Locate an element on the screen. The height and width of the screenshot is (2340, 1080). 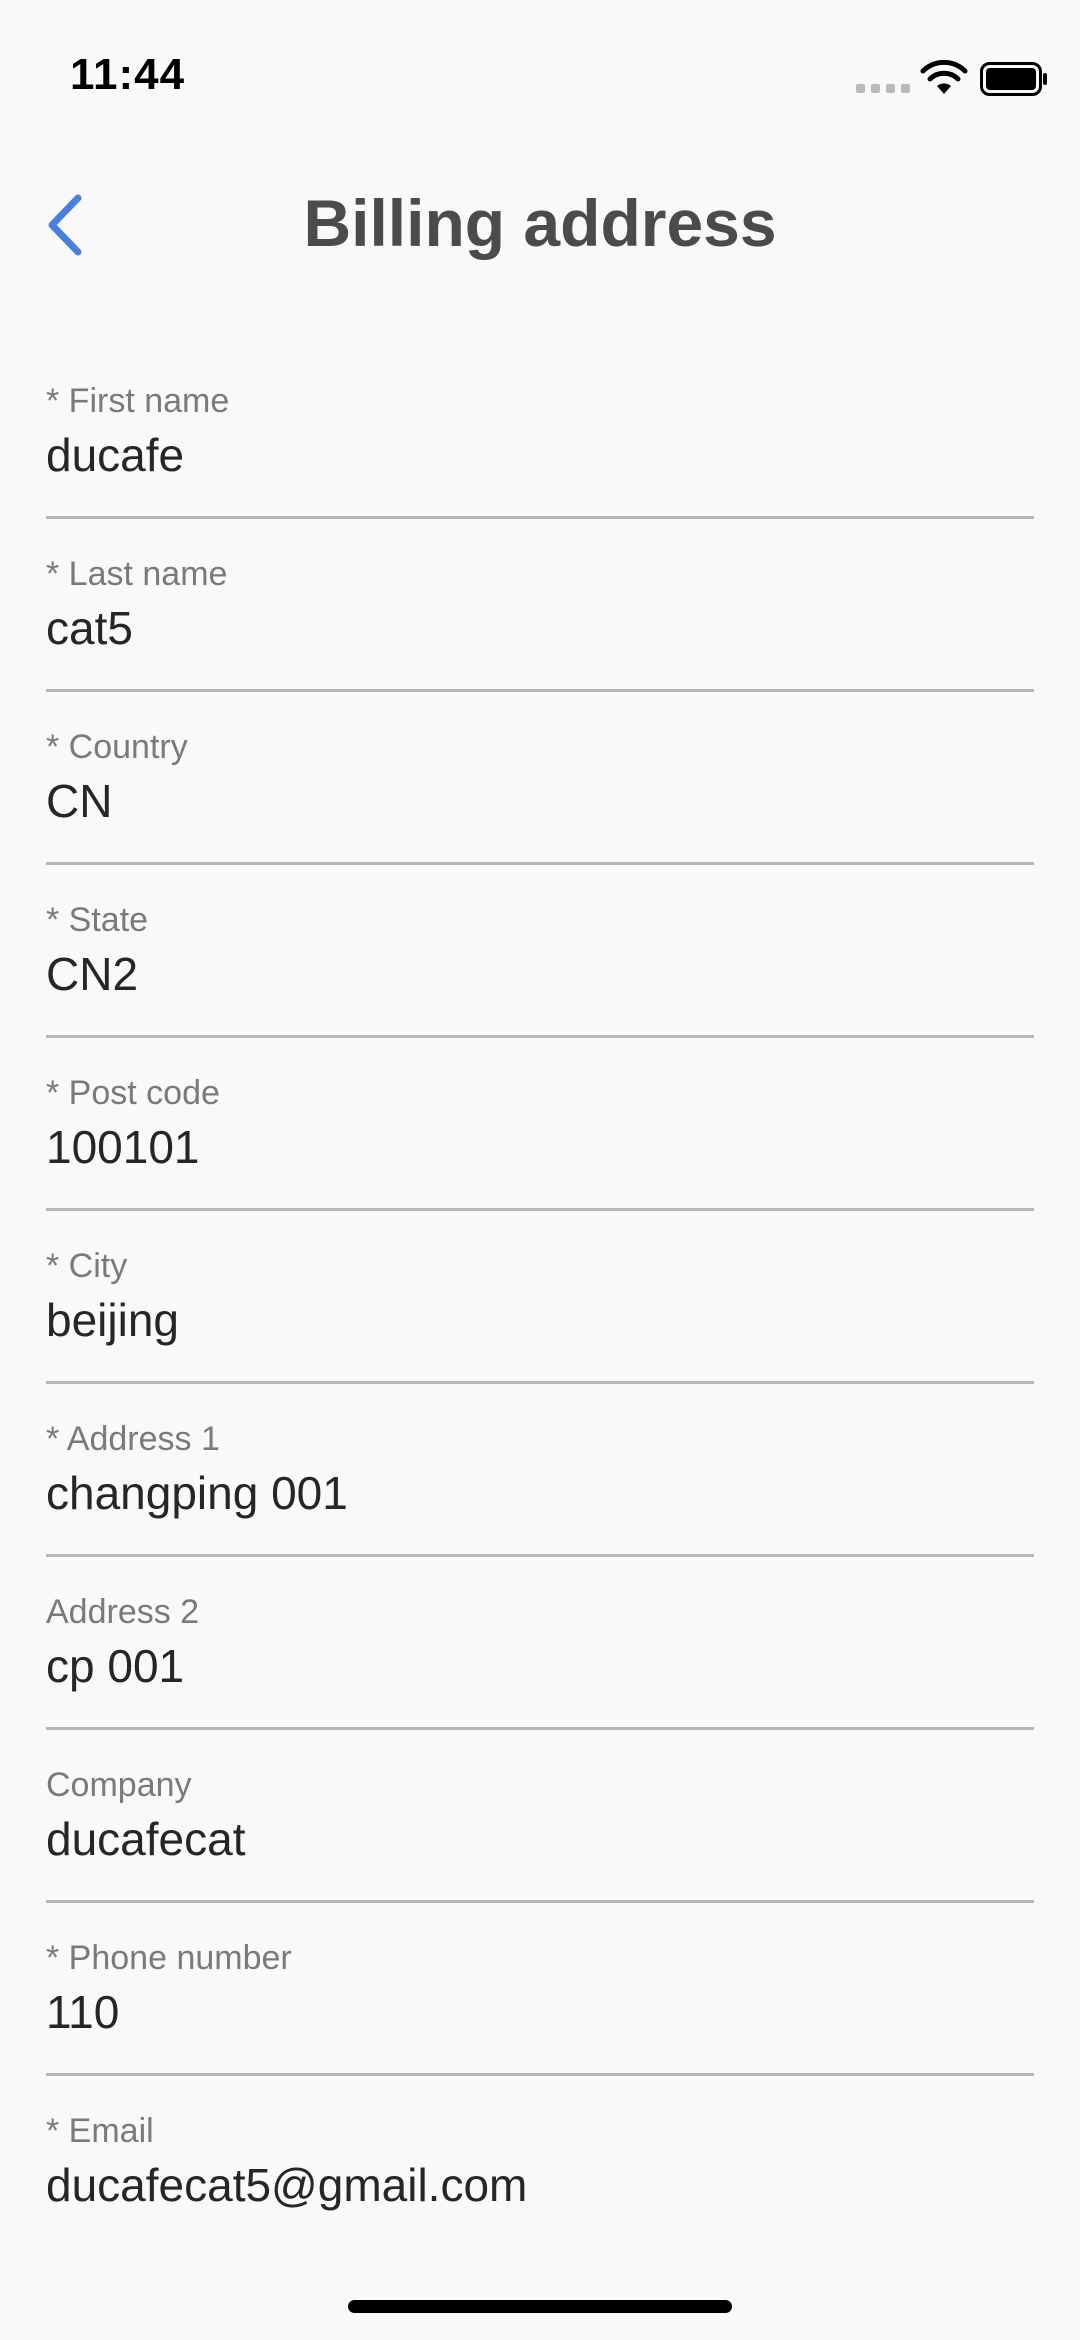
field-value: 100101 is located at coordinates (123, 1147).